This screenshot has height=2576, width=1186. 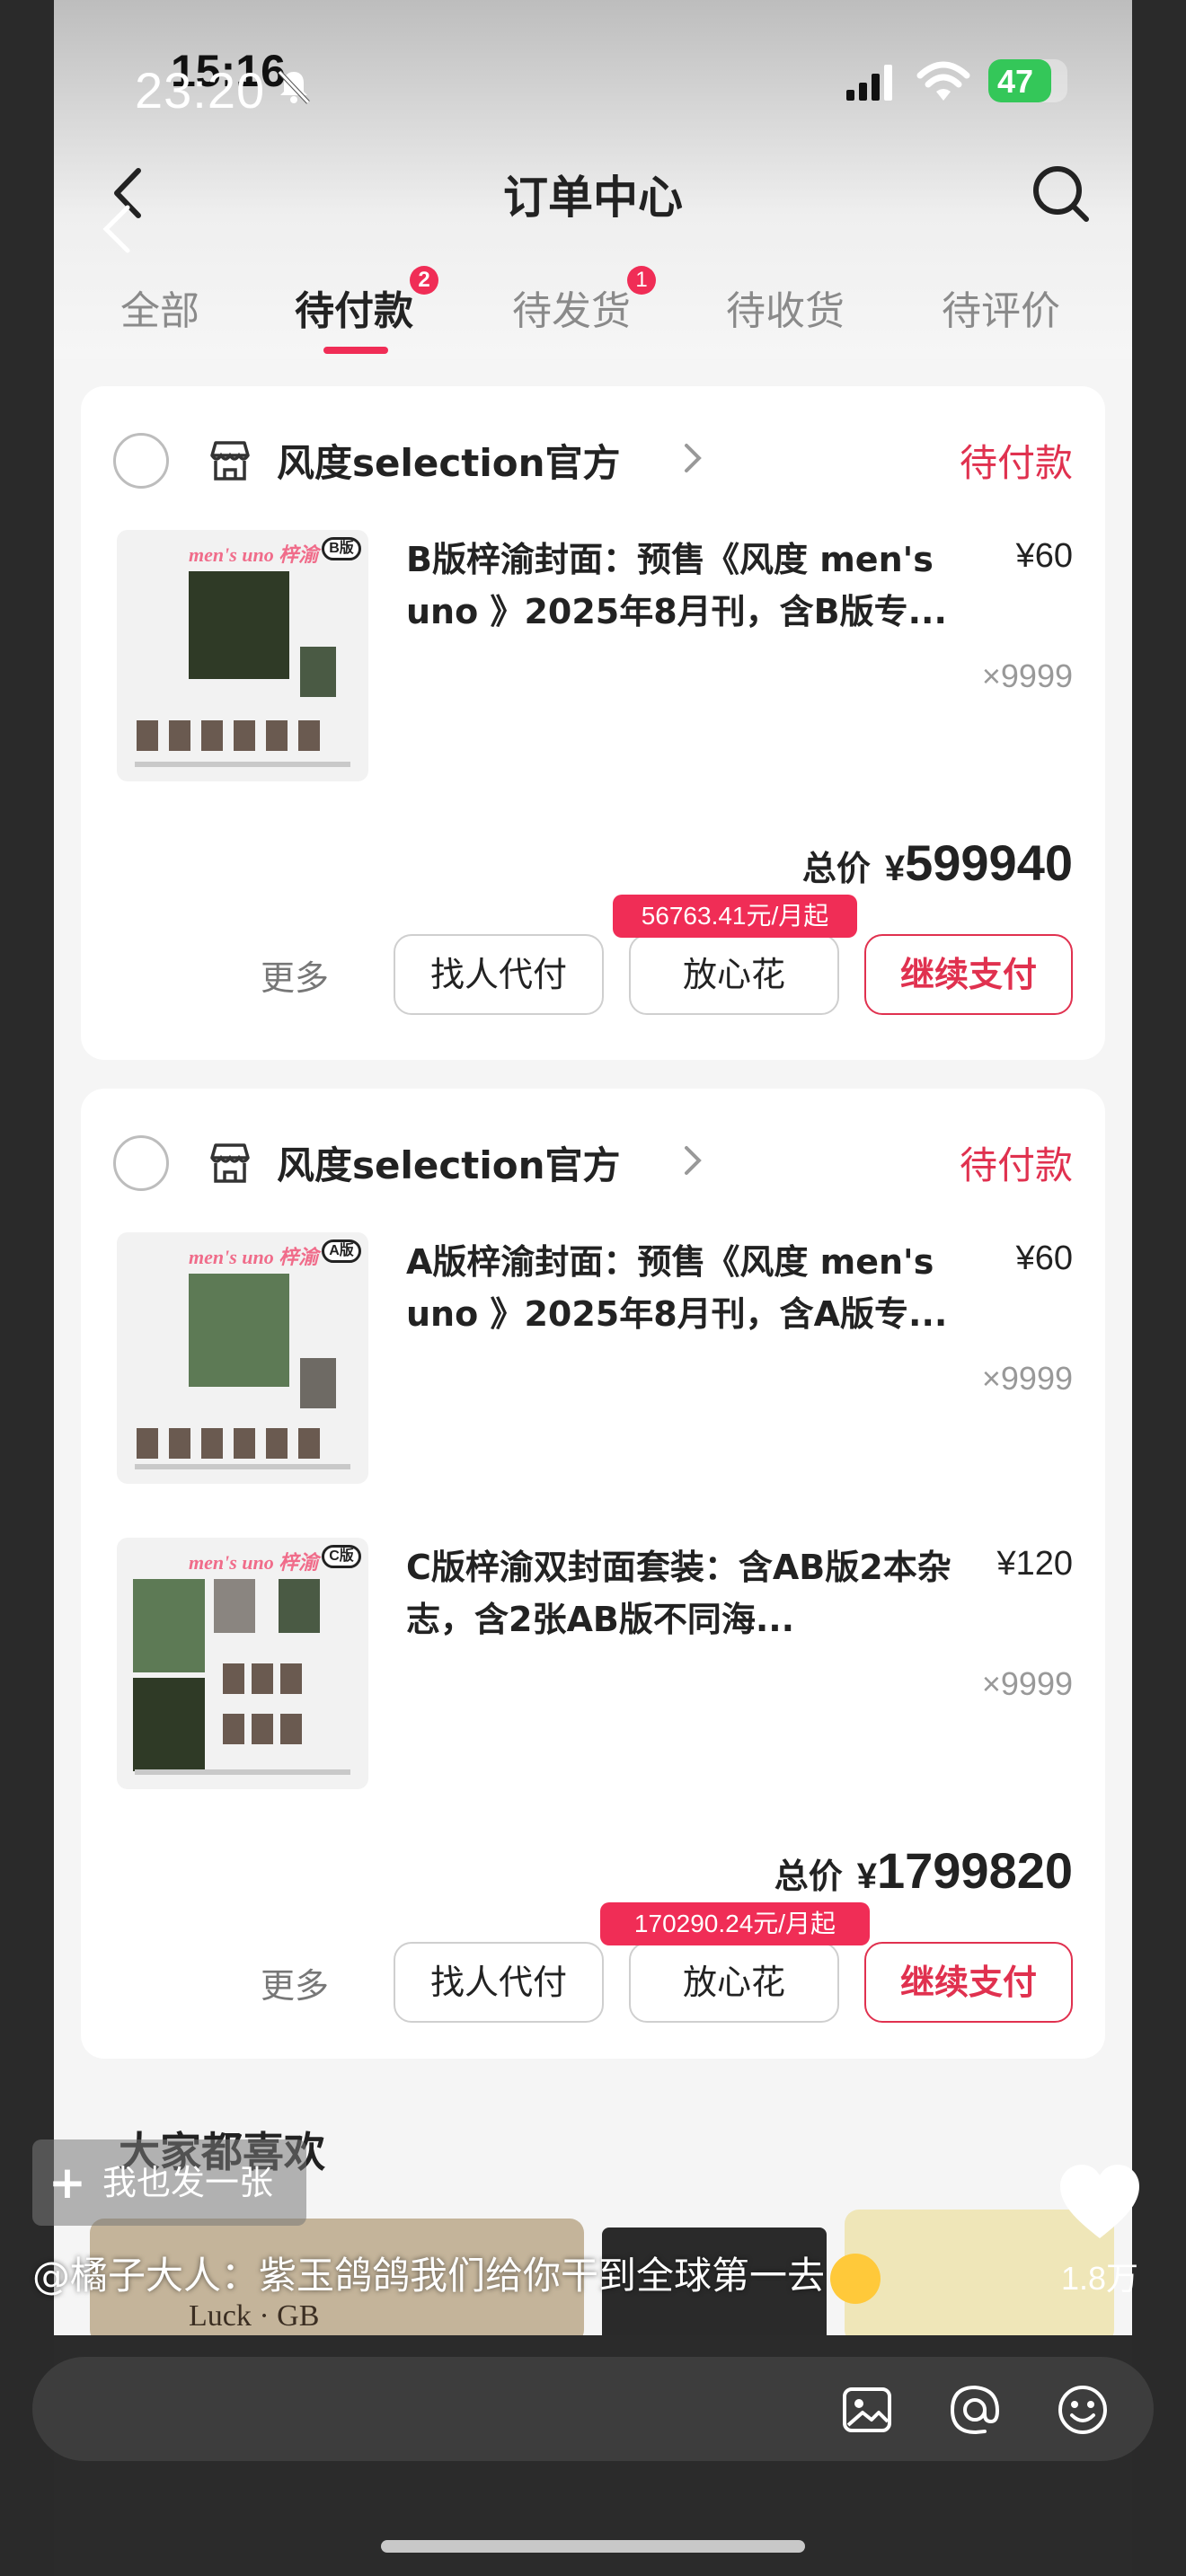 What do you see at coordinates (593, 2409) in the screenshot?
I see `comment-input-bar` at bounding box center [593, 2409].